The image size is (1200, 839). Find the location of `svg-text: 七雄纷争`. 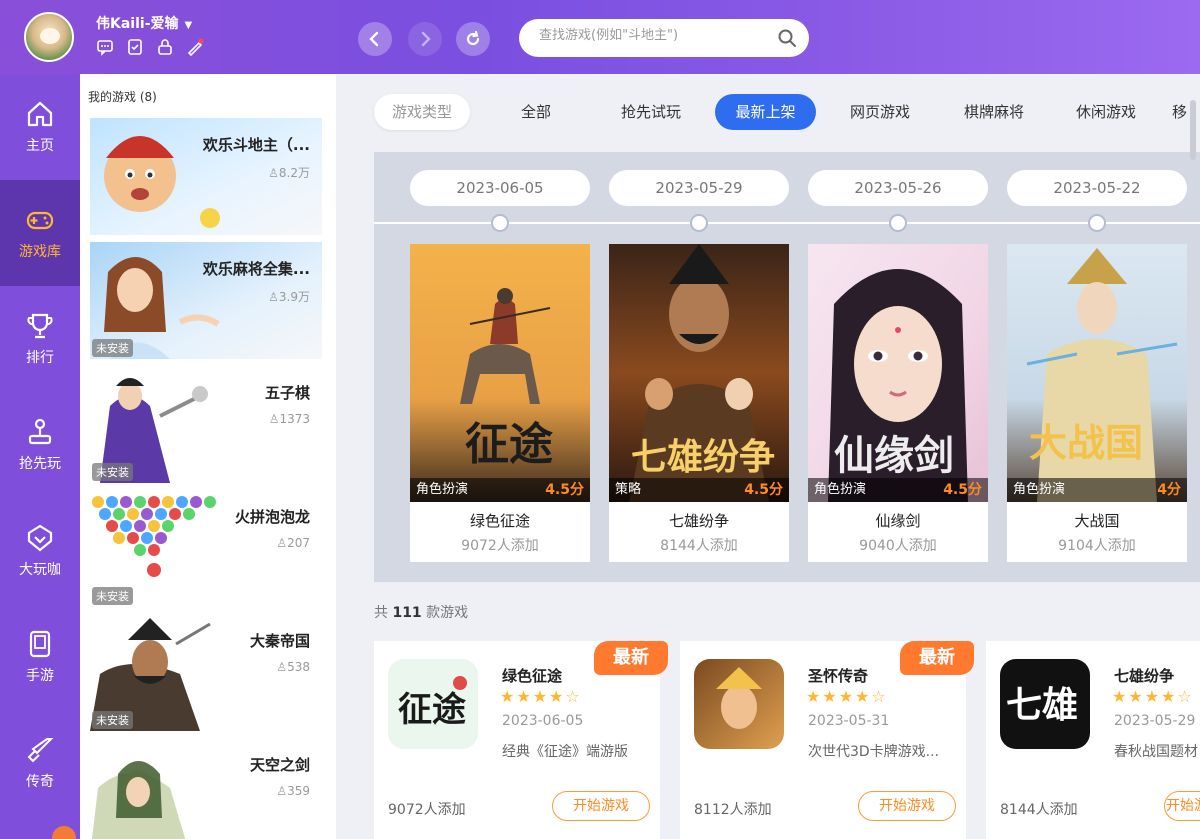

svg-text: 七雄纷争 is located at coordinates (703, 457).